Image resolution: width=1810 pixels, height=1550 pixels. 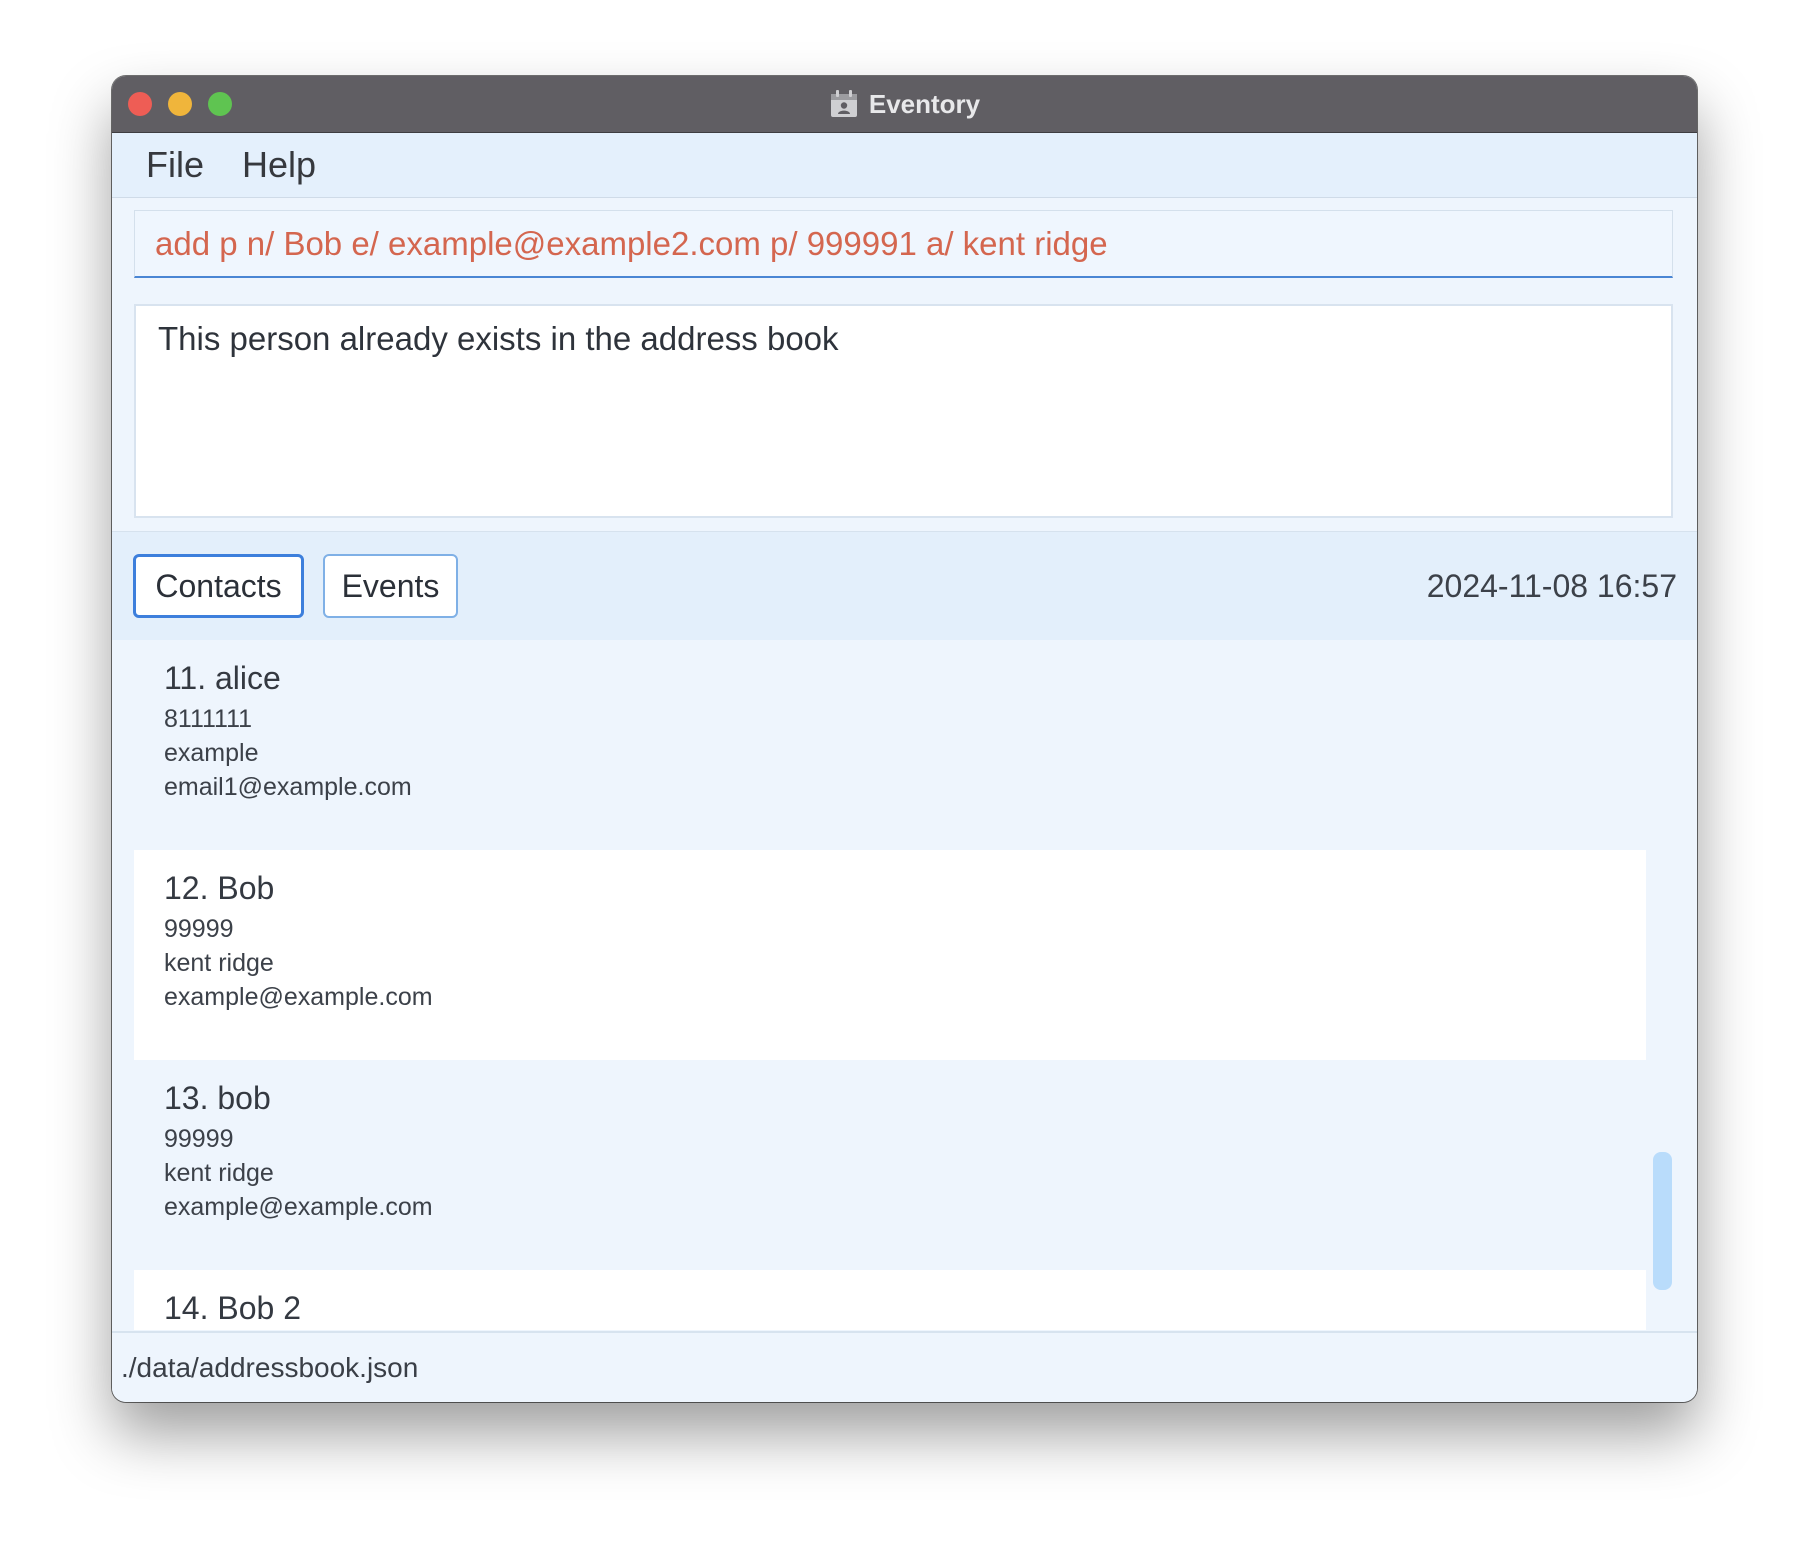 What do you see at coordinates (904, 586) in the screenshot?
I see `view-tab-bar: Contacts Events 2024-11-08 16:57` at bounding box center [904, 586].